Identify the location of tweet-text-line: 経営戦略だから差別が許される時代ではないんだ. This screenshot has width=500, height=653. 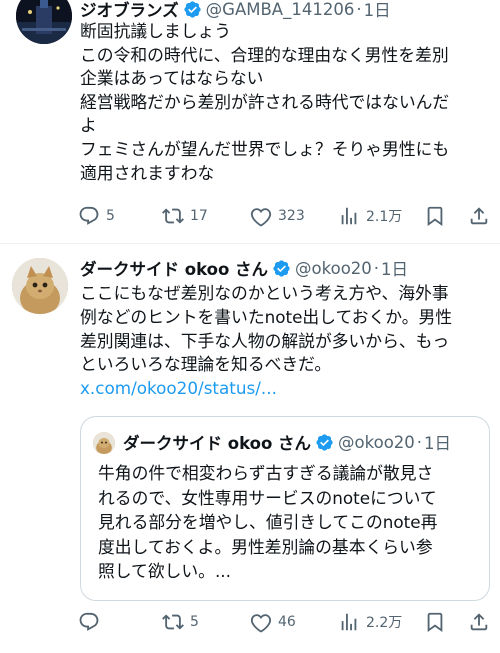
(265, 101).